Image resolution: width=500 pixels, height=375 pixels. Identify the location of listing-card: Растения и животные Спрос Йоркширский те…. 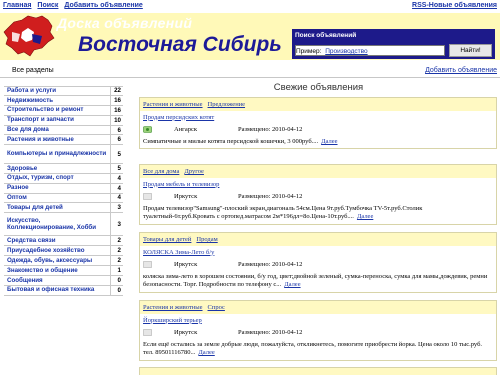
(318, 330).